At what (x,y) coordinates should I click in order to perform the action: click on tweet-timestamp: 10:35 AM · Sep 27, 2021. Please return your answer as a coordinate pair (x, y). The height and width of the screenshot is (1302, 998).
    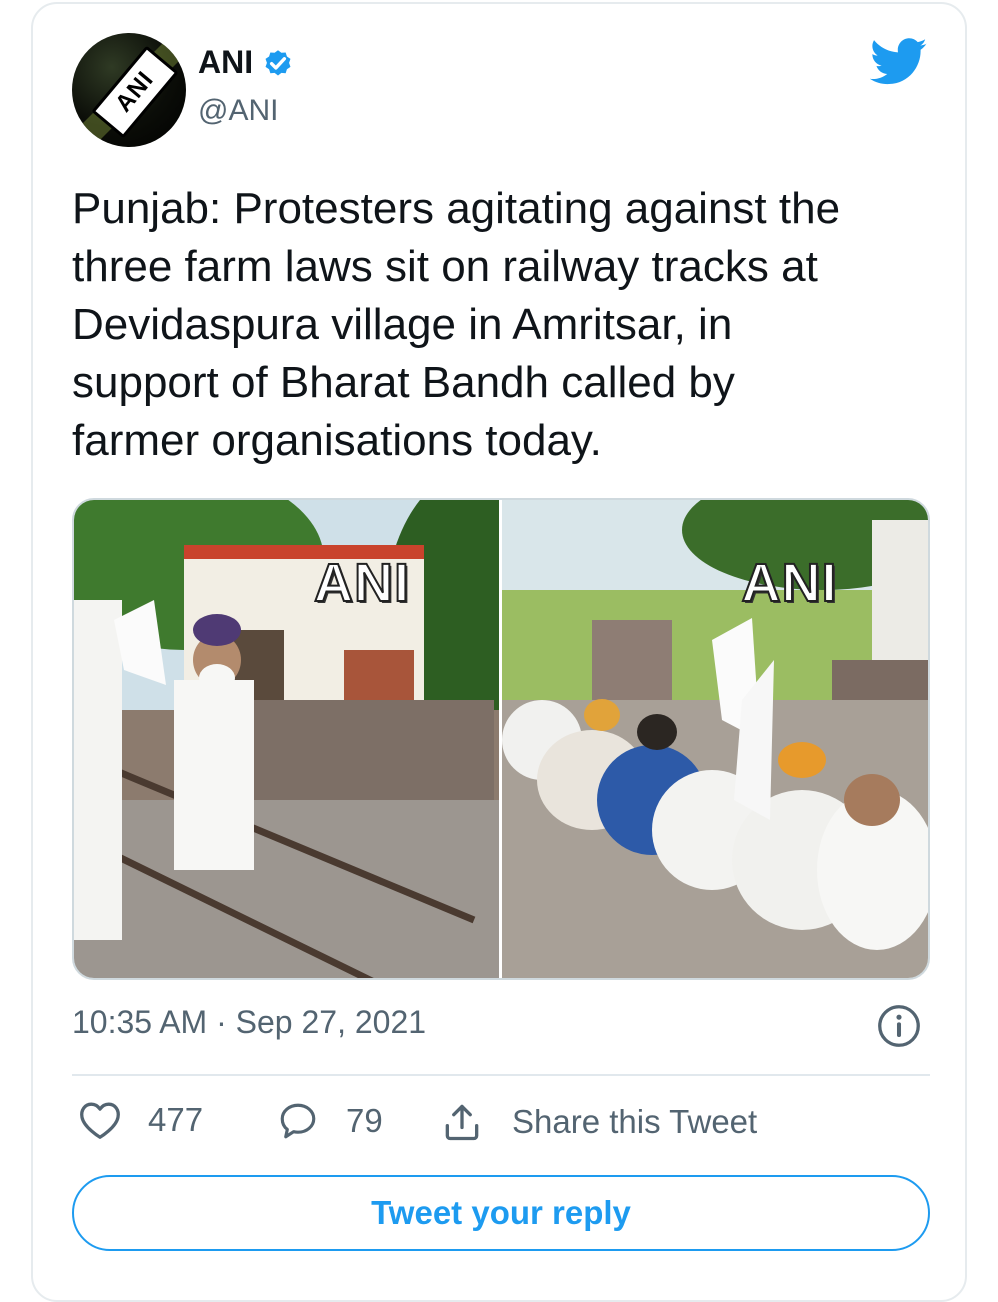
    Looking at the image, I should click on (249, 1022).